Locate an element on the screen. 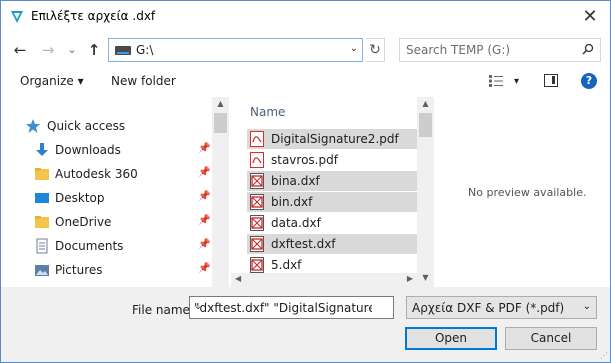 The width and height of the screenshot is (611, 363). file-row: 5.dxf is located at coordinates (332, 265).